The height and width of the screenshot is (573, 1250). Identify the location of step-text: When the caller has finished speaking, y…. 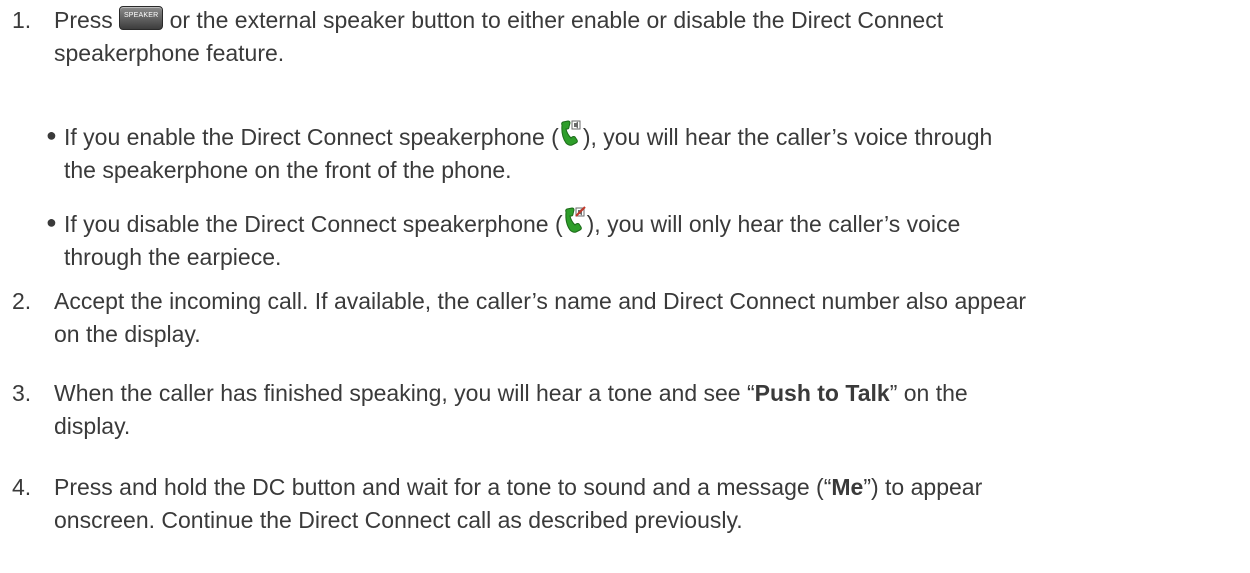
(649, 410).